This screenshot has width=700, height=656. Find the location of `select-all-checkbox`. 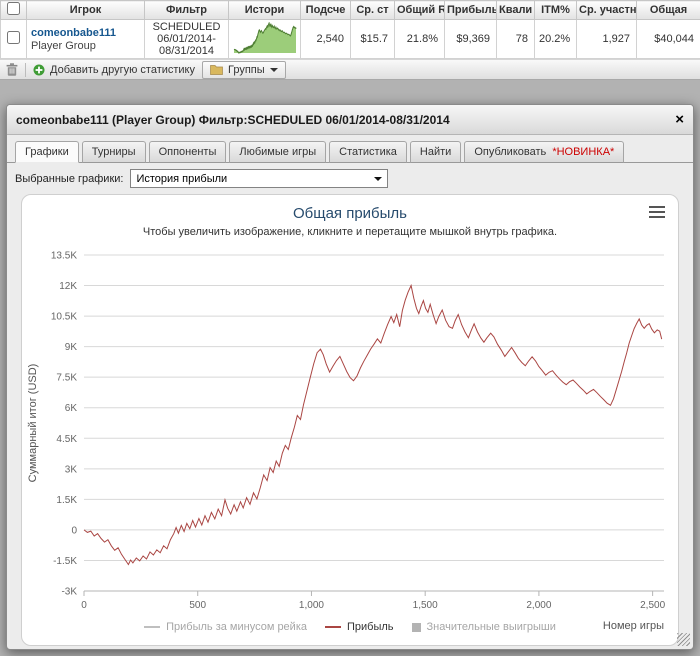

select-all-checkbox is located at coordinates (13, 8).